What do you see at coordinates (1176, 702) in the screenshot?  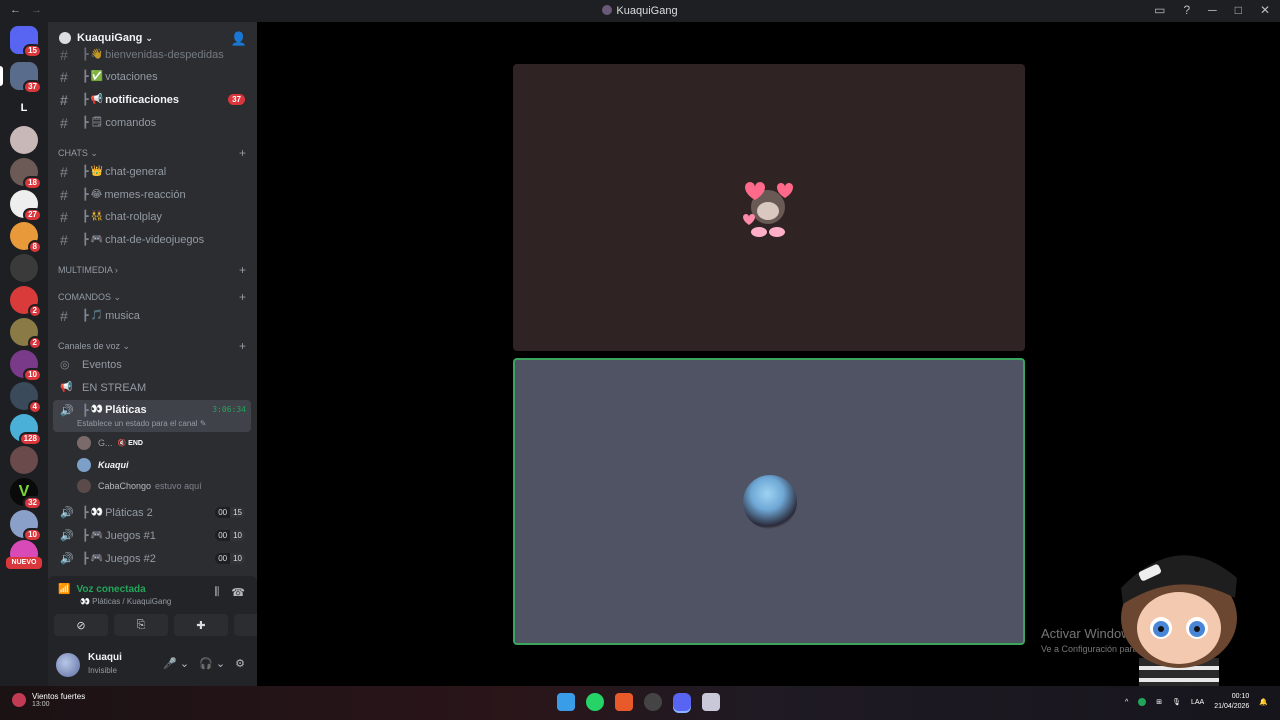 I see `microphone-icon: 🎙` at bounding box center [1176, 702].